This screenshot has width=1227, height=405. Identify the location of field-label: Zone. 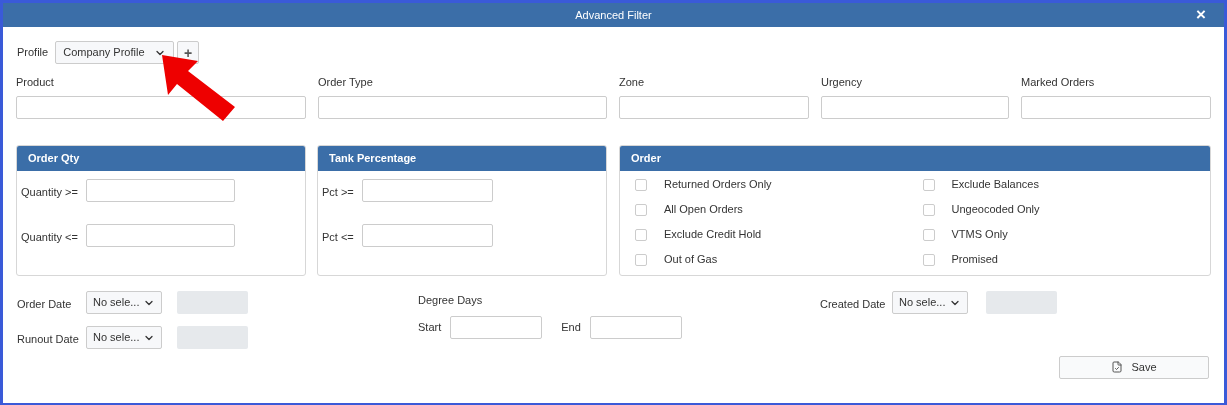
(632, 82).